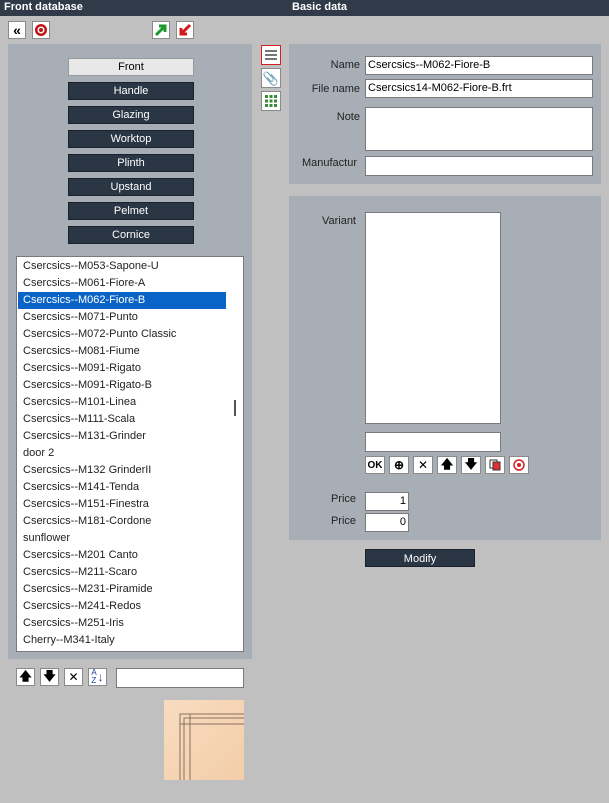 The height and width of the screenshot is (803, 609). What do you see at coordinates (343, 521) in the screenshot?
I see `price-label-2: Price` at bounding box center [343, 521].